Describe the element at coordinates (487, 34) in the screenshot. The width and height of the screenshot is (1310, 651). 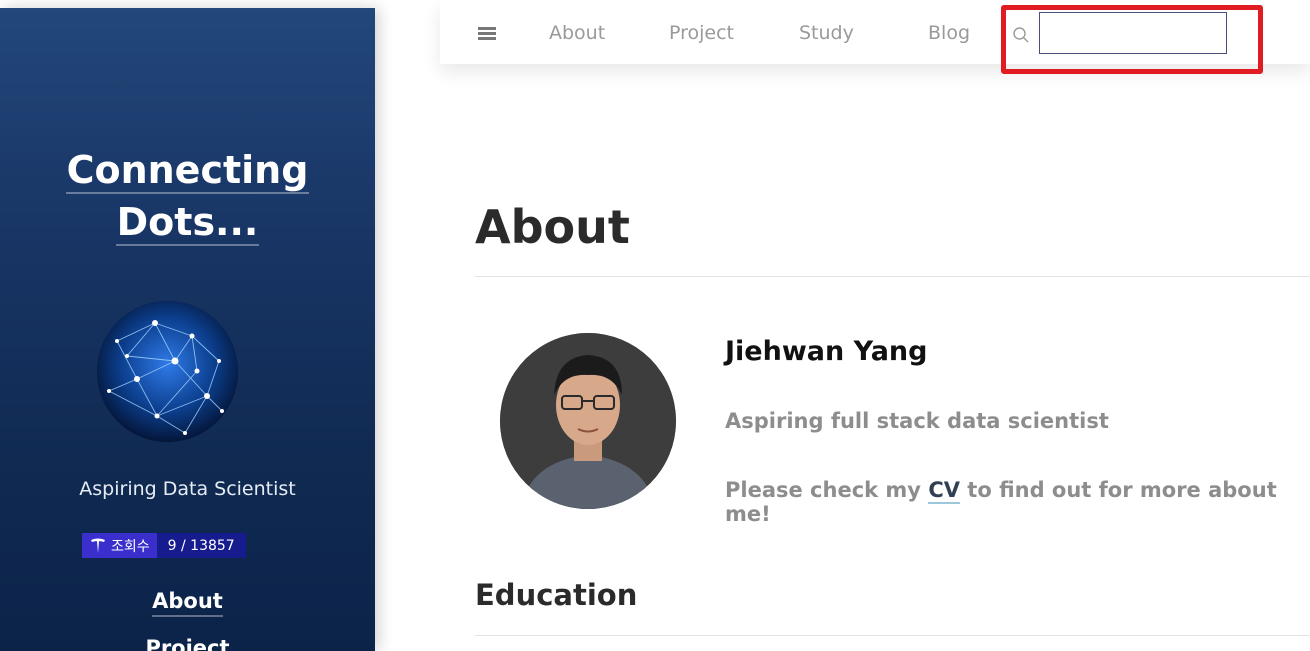
I see `hamburger-menu-icon` at that location.